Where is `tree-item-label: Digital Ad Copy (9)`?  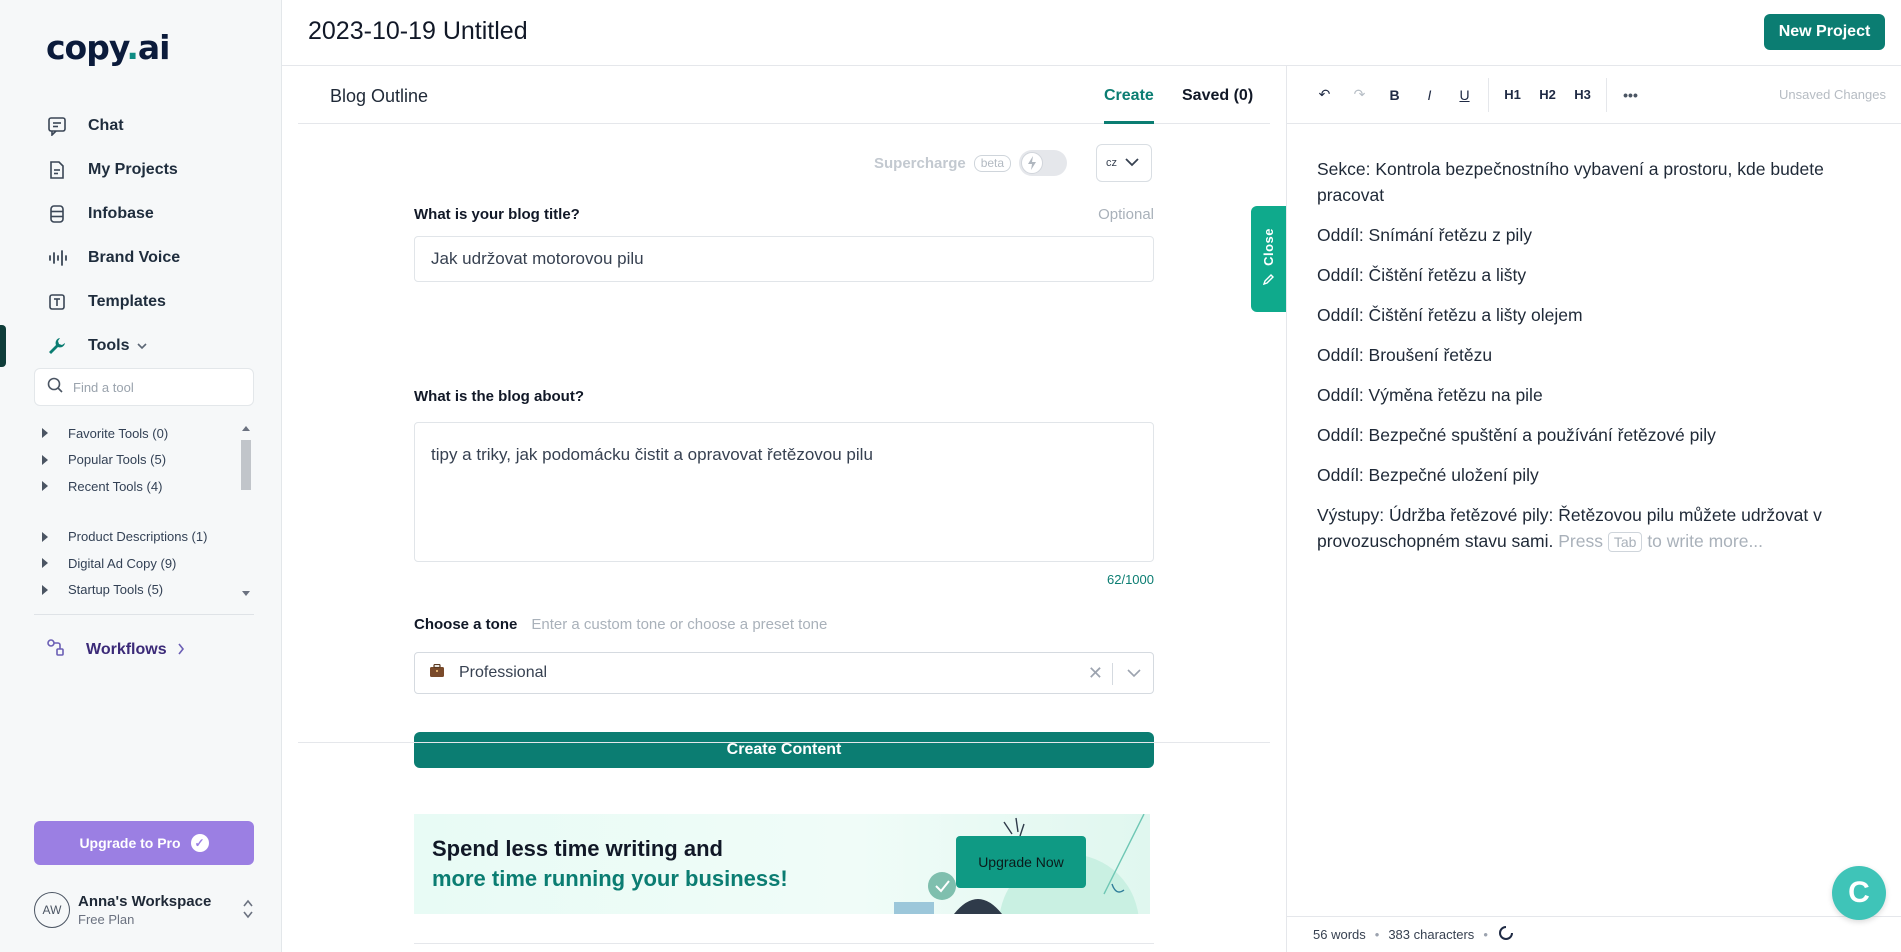 tree-item-label: Digital Ad Copy (9) is located at coordinates (122, 563).